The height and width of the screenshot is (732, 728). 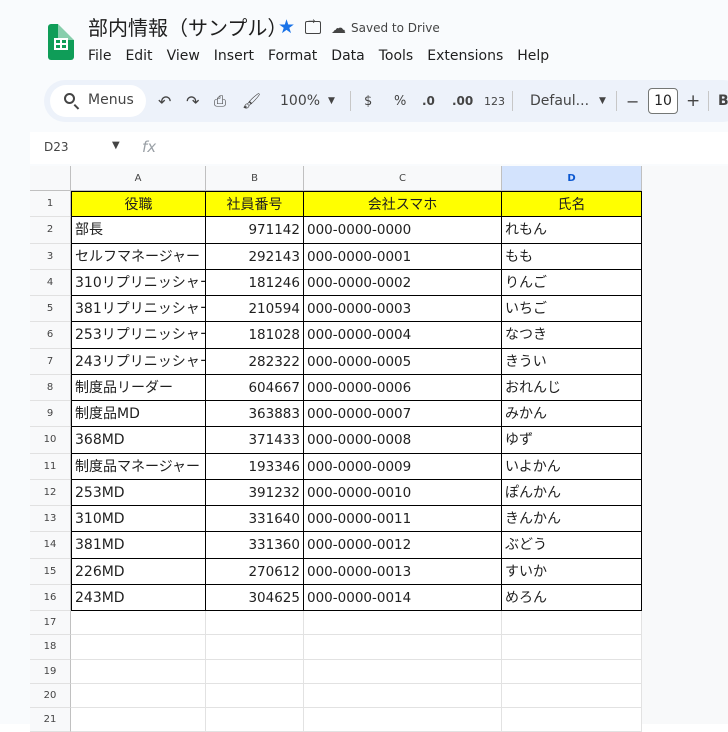 What do you see at coordinates (138, 361) in the screenshot?
I see `table-cell: 243リプリニッシャー` at bounding box center [138, 361].